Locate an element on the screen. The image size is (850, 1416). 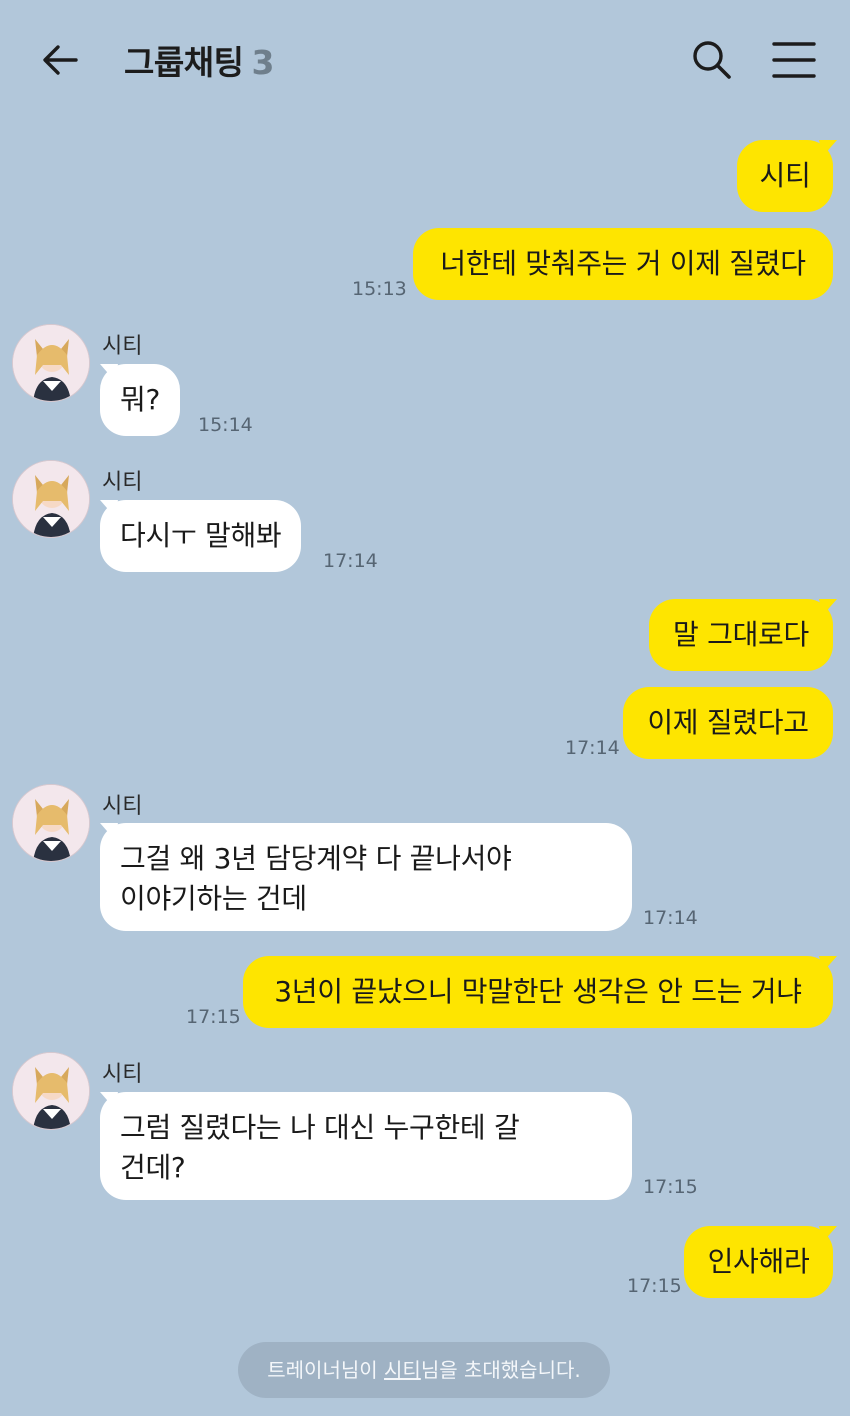
message-text: 다시ㅜ 말해봐 is located at coordinates (201, 535).